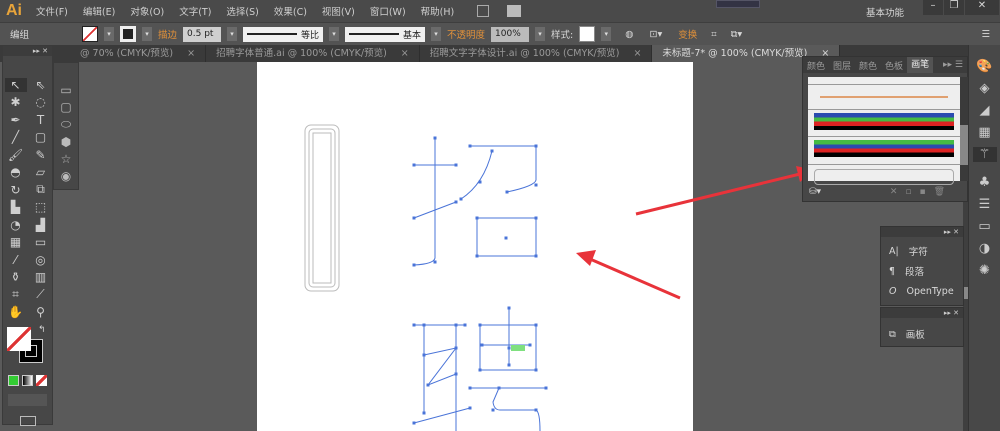  Describe the element at coordinates (41, 380) in the screenshot. I see `none-mode-icon` at that location.